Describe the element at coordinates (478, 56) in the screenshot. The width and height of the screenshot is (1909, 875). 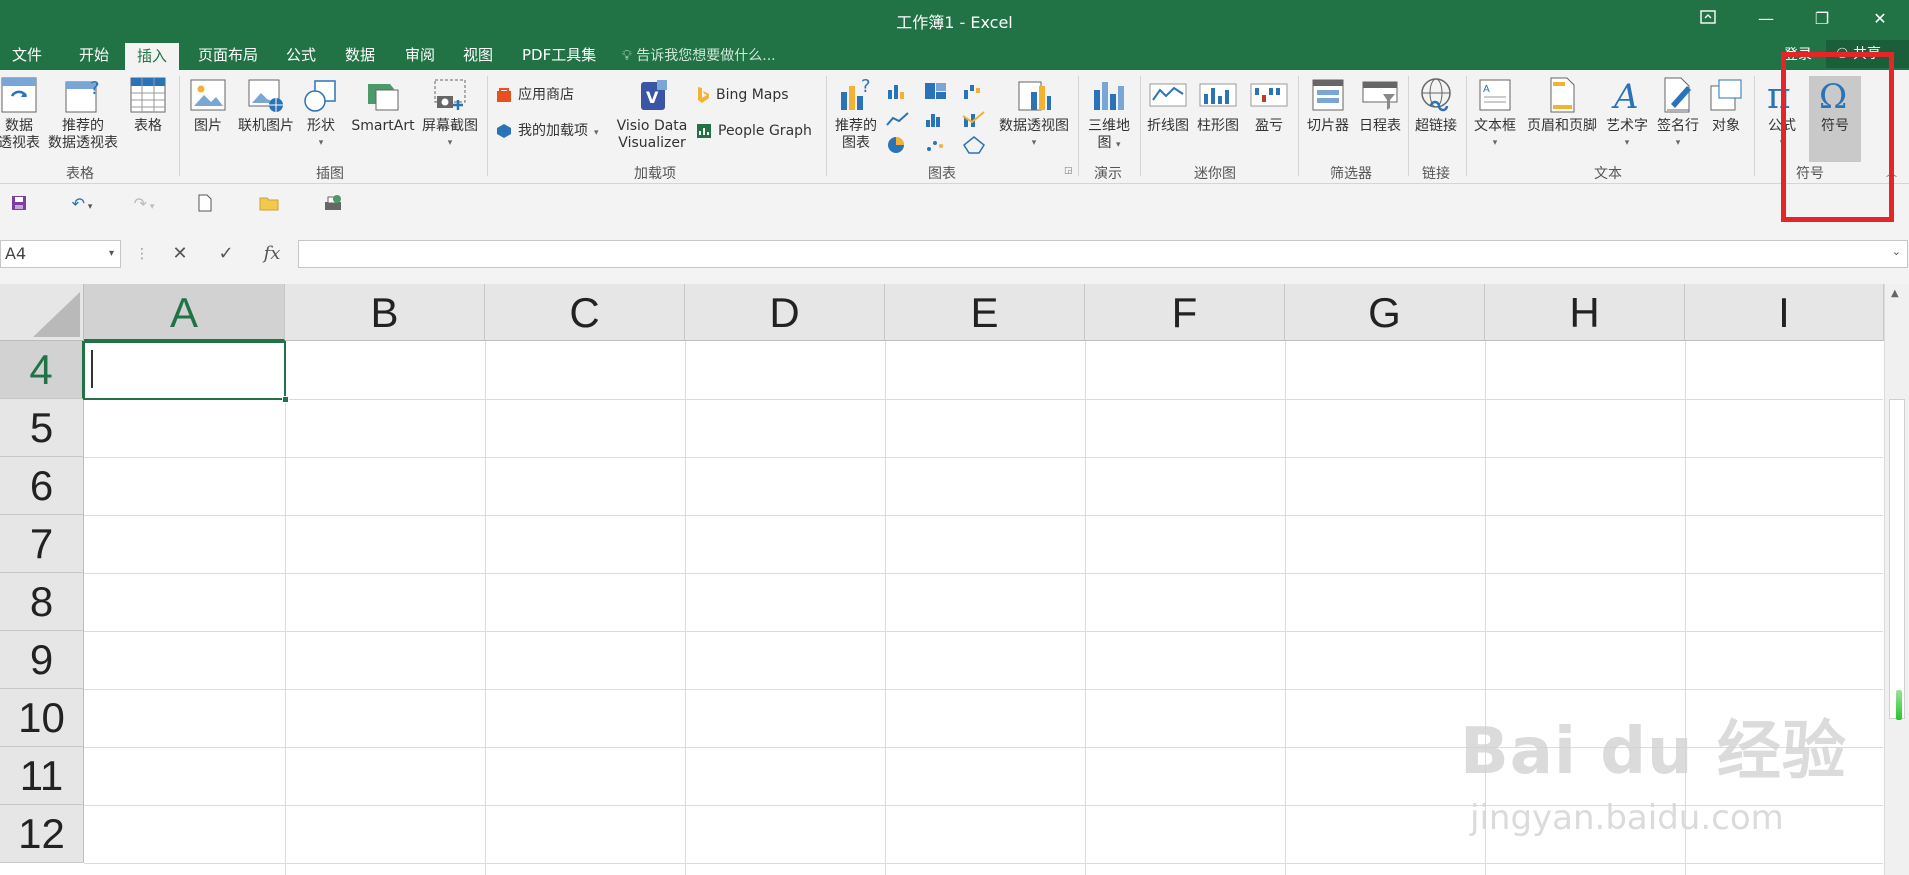
I see `tab-view: 视图` at that location.